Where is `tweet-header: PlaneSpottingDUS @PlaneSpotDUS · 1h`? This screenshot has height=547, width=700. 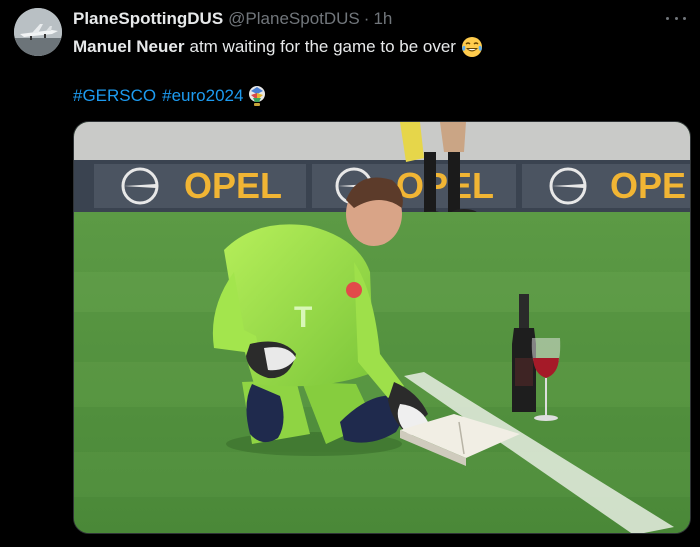
tweet-header: PlaneSpottingDUS @PlaneSpotDUS · 1h is located at coordinates (232, 19).